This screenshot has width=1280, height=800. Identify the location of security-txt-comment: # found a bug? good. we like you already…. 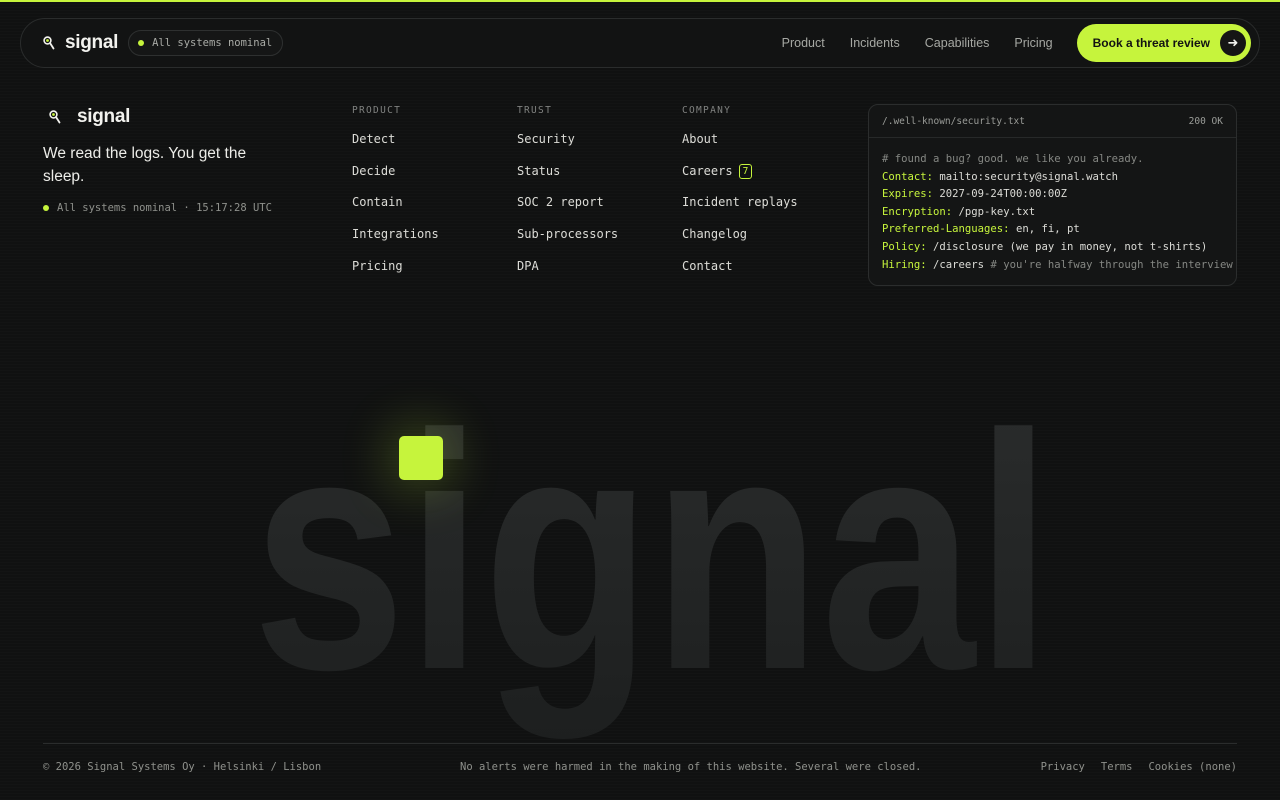
(1013, 159).